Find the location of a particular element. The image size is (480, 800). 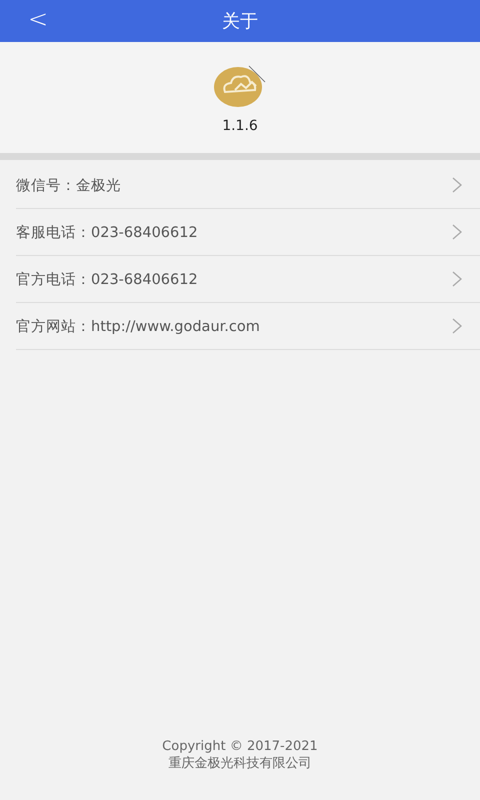

info-row: 客服电话：023-68406612 is located at coordinates (248, 232).